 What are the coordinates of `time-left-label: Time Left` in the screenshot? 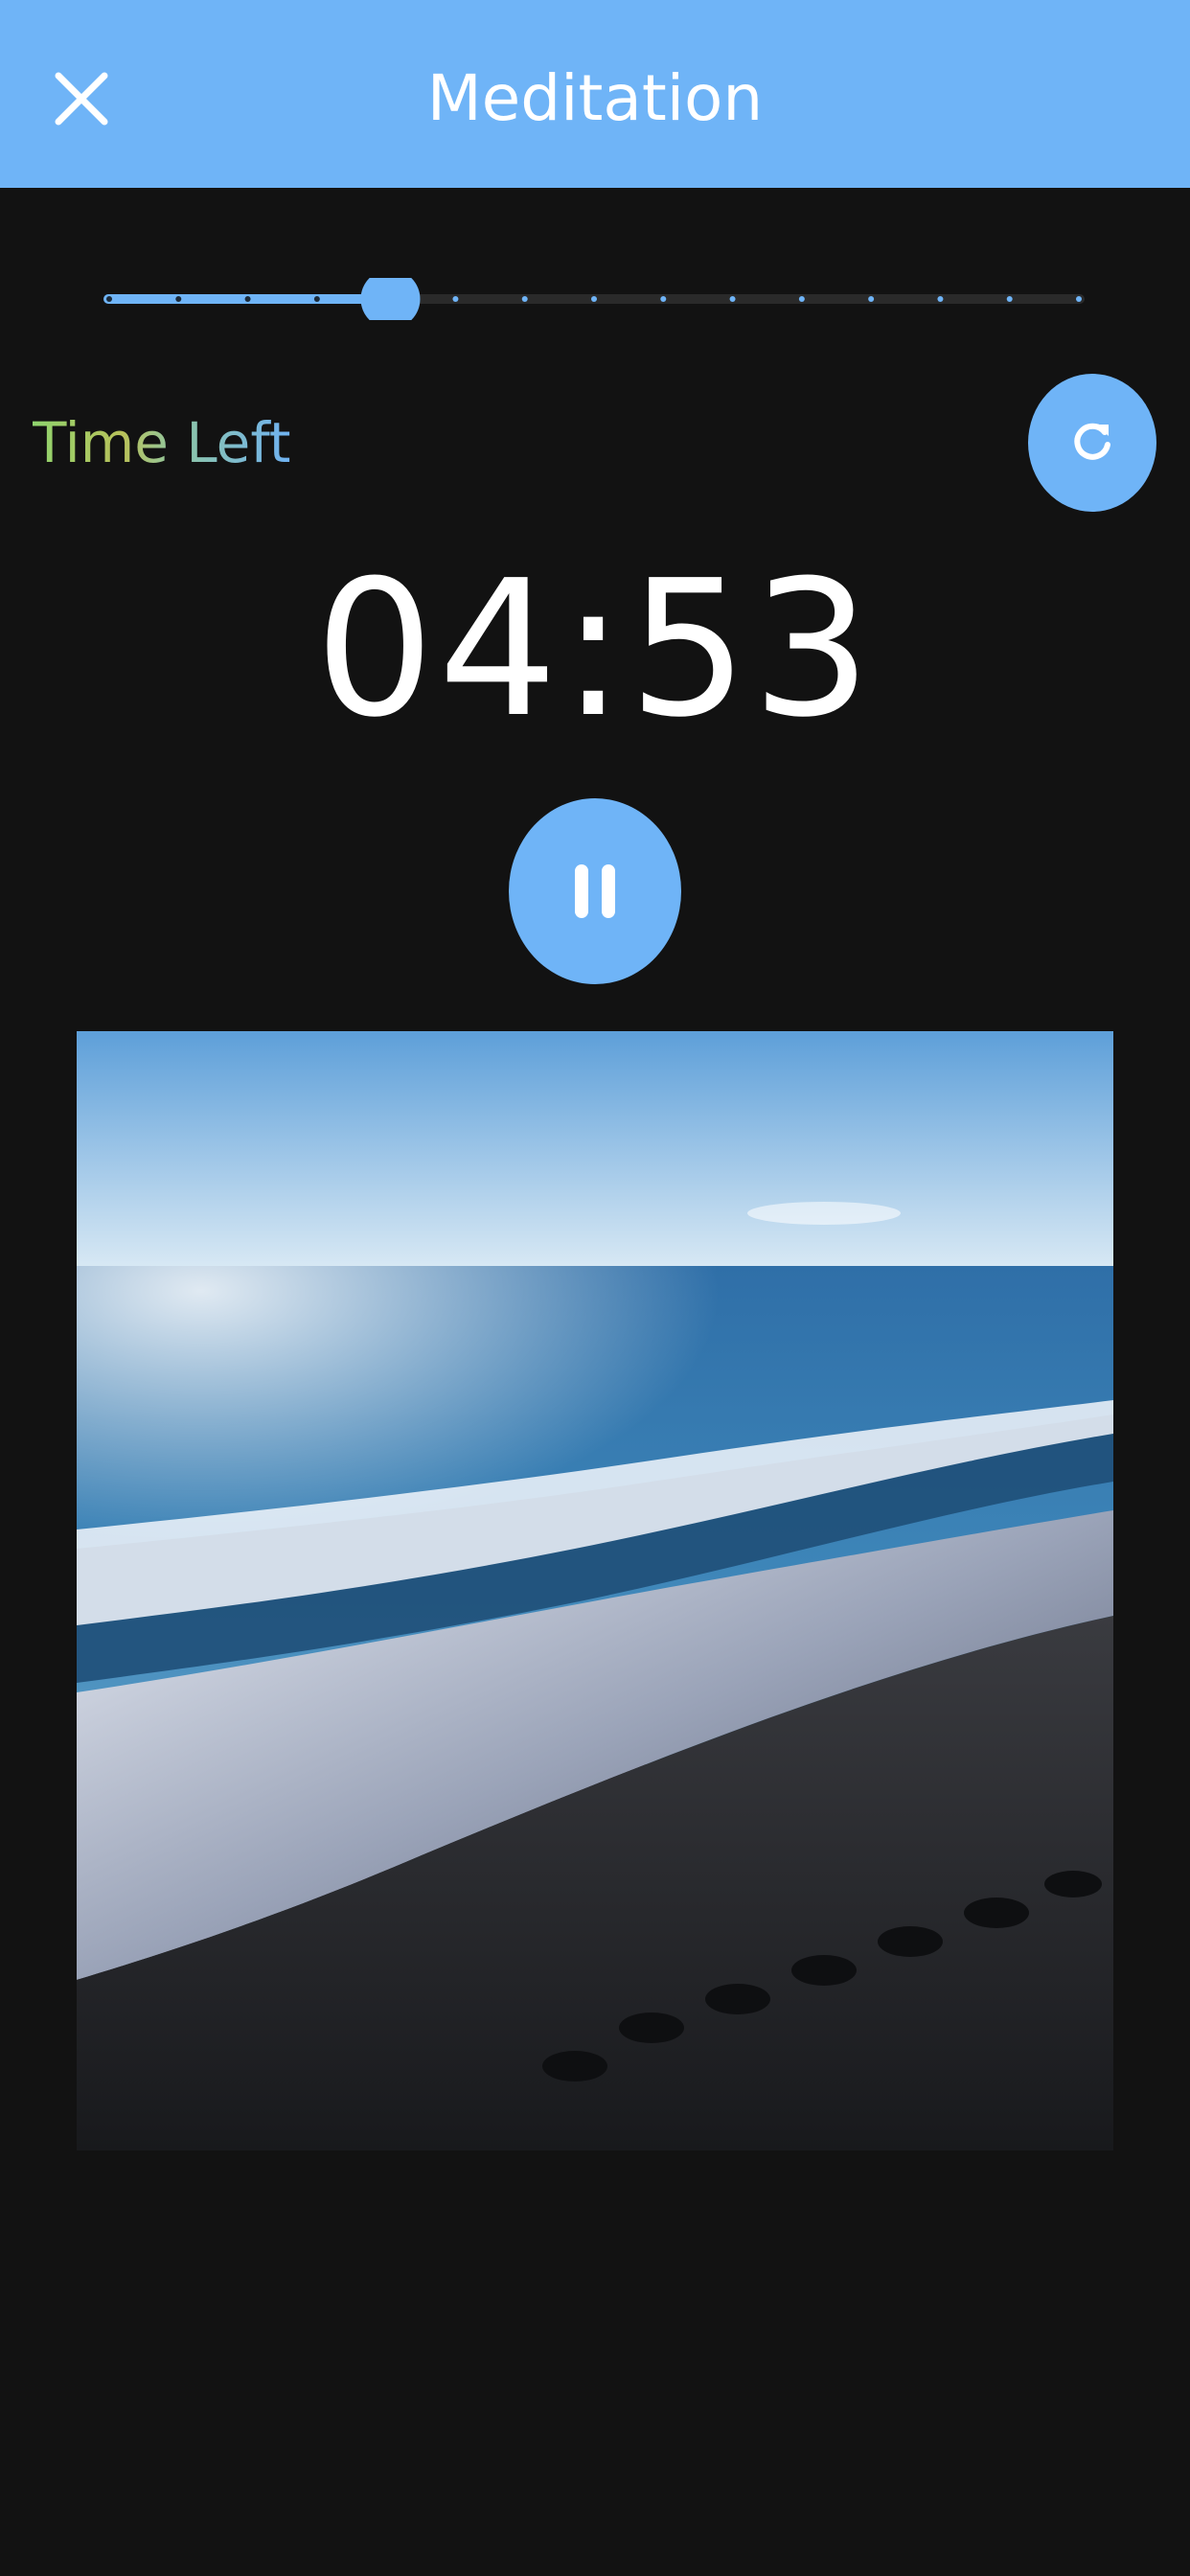 It's located at (162, 443).